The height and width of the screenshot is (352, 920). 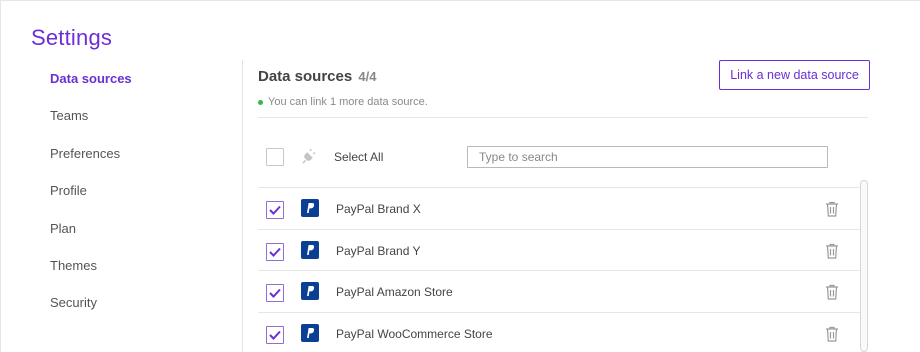 I want to click on search-input, so click(x=647, y=157).